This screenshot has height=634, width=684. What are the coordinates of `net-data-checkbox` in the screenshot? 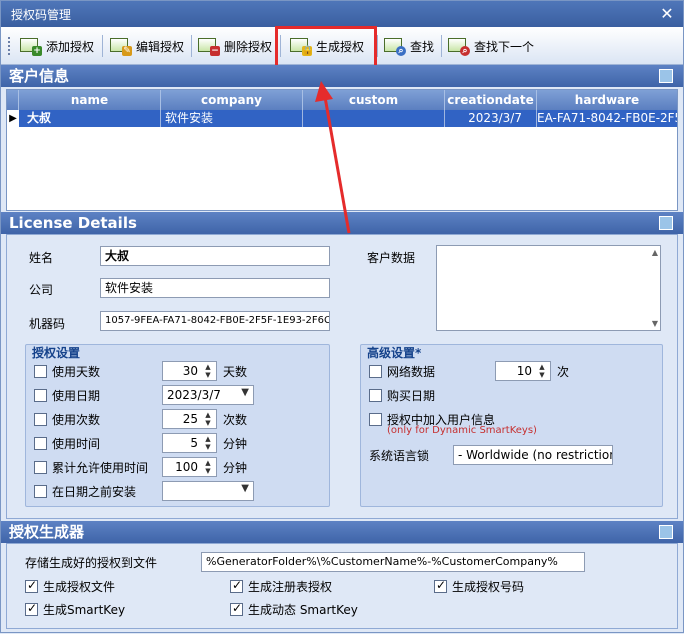 It's located at (375, 371).